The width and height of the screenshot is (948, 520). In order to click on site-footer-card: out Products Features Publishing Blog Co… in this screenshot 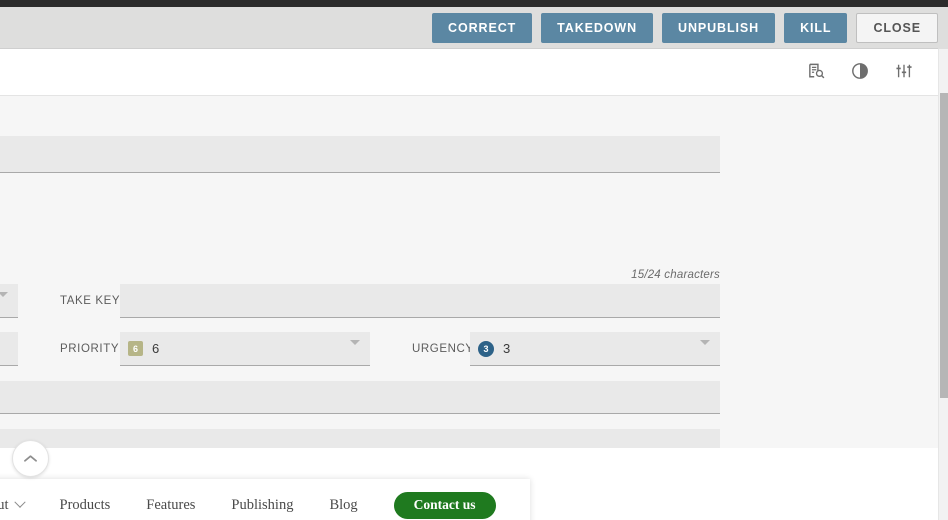, I will do `click(265, 499)`.